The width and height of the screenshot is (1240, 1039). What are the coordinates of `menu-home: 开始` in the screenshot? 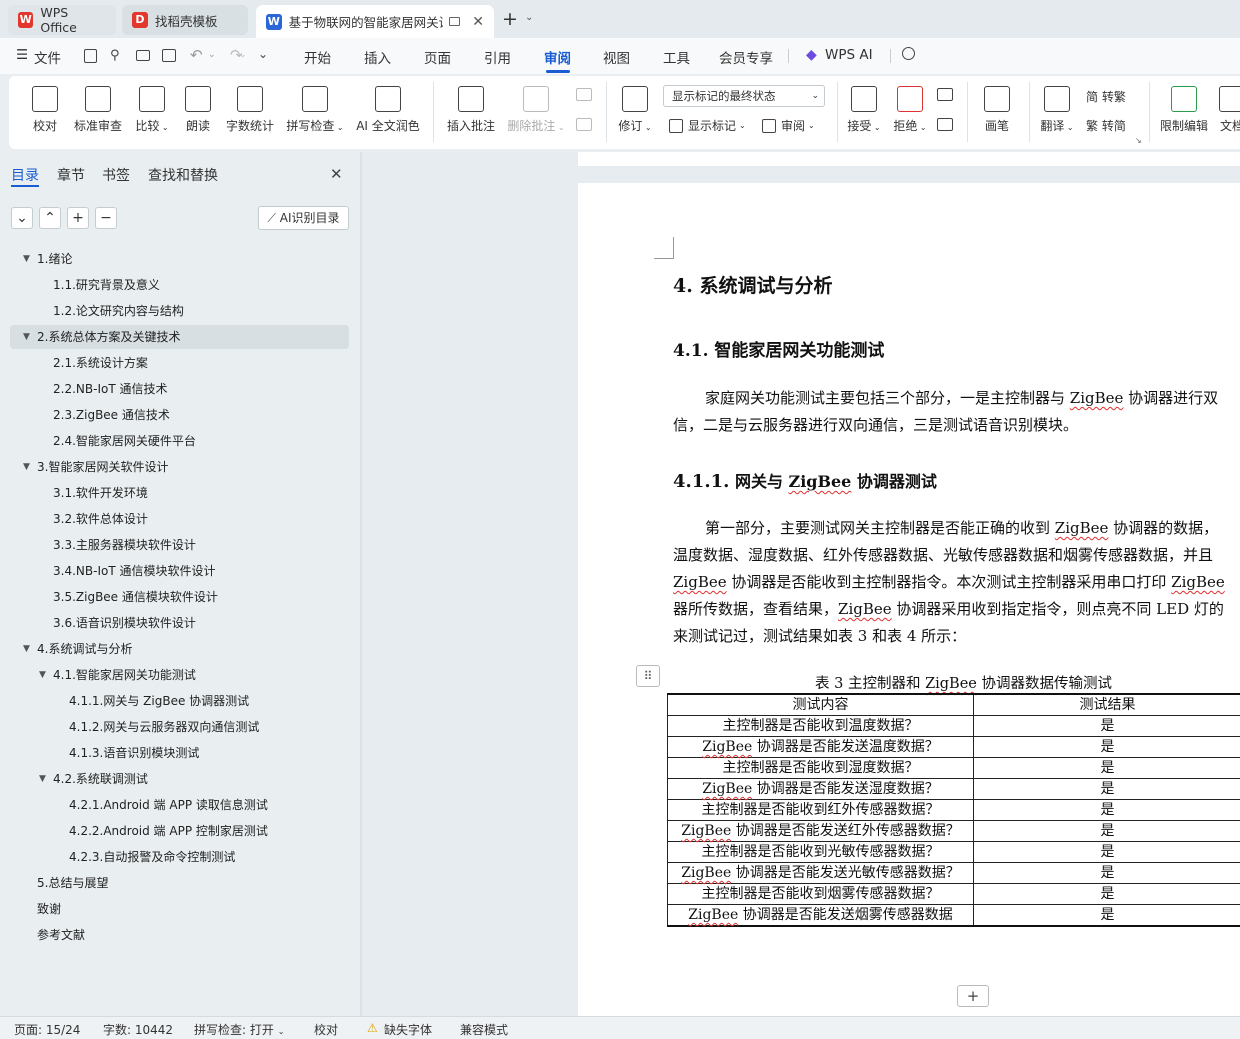 It's located at (317, 57).